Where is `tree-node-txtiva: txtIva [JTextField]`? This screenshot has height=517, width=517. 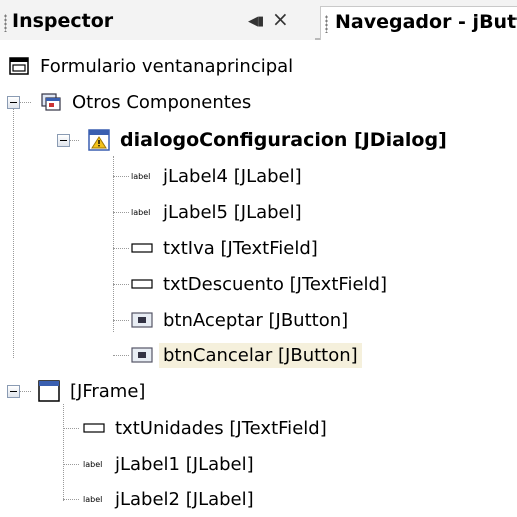 tree-node-txtiva: txtIva [JTextField] is located at coordinates (226, 248).